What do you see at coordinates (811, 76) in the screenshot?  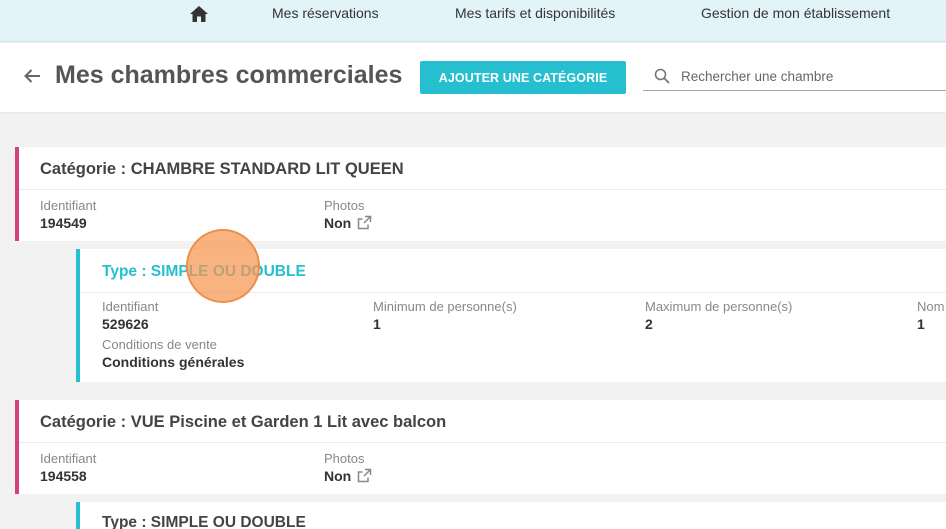 I see `search-input` at bounding box center [811, 76].